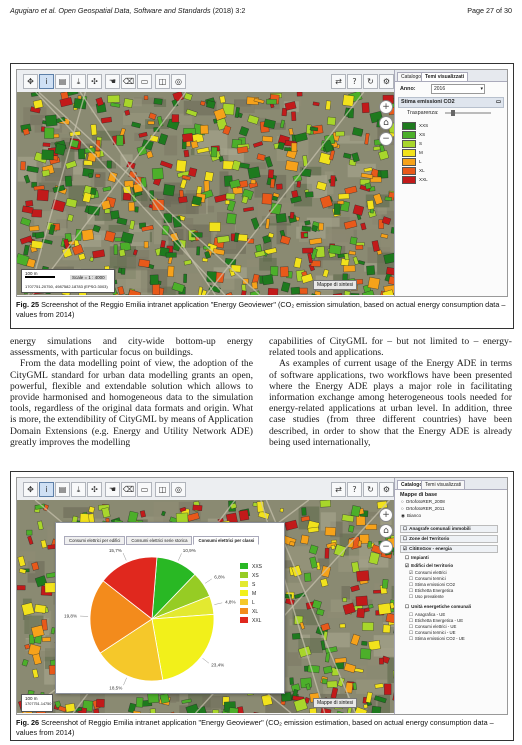 The height and width of the screenshot is (745, 522). I want to click on legend-item: XXL, so click(415, 180).